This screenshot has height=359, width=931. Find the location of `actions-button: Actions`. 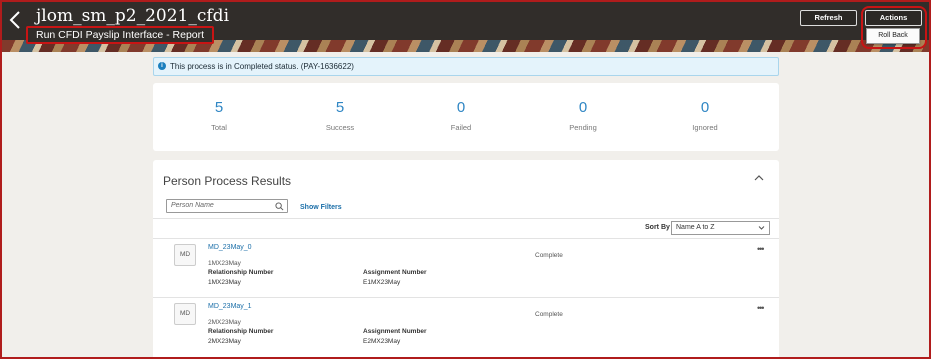

actions-button: Actions is located at coordinates (893, 18).